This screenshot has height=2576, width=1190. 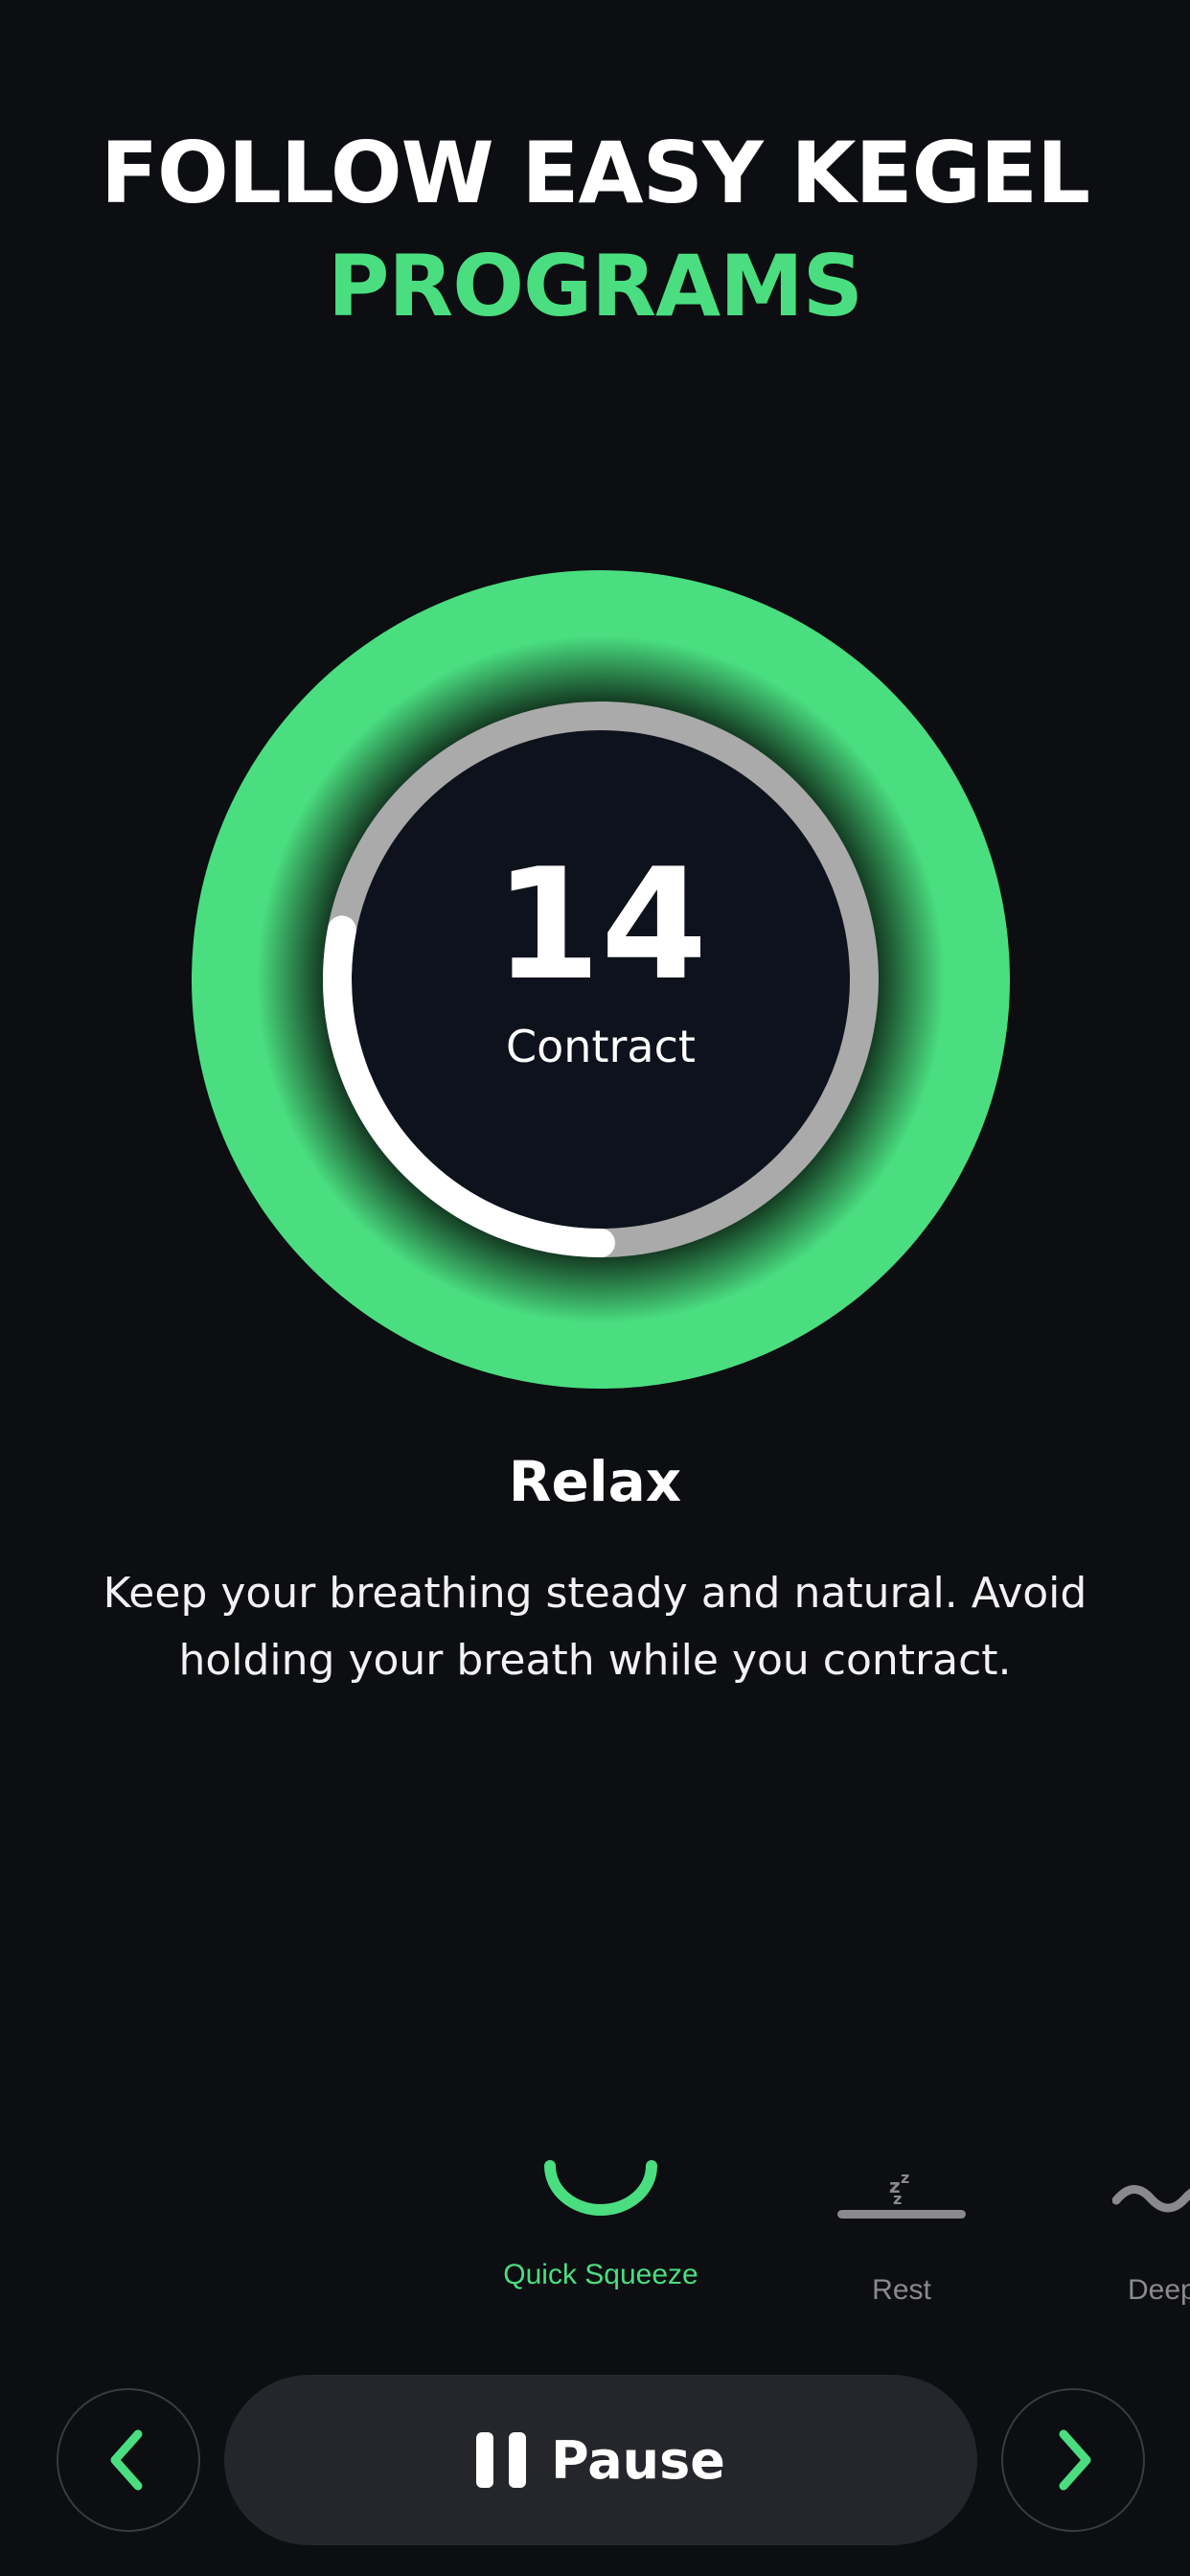 I want to click on next-button, so click(x=1073, y=2460).